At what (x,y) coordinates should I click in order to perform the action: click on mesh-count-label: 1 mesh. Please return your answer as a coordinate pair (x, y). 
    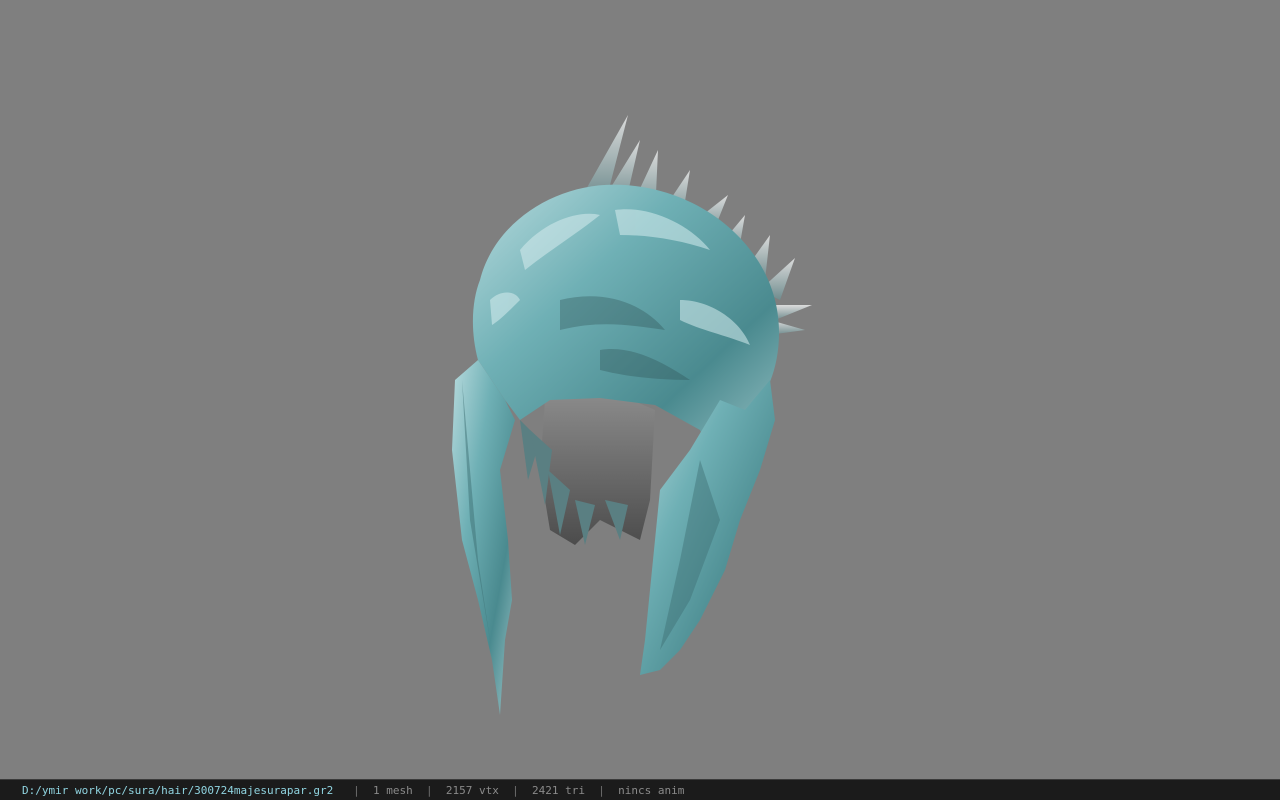
    Looking at the image, I should click on (393, 790).